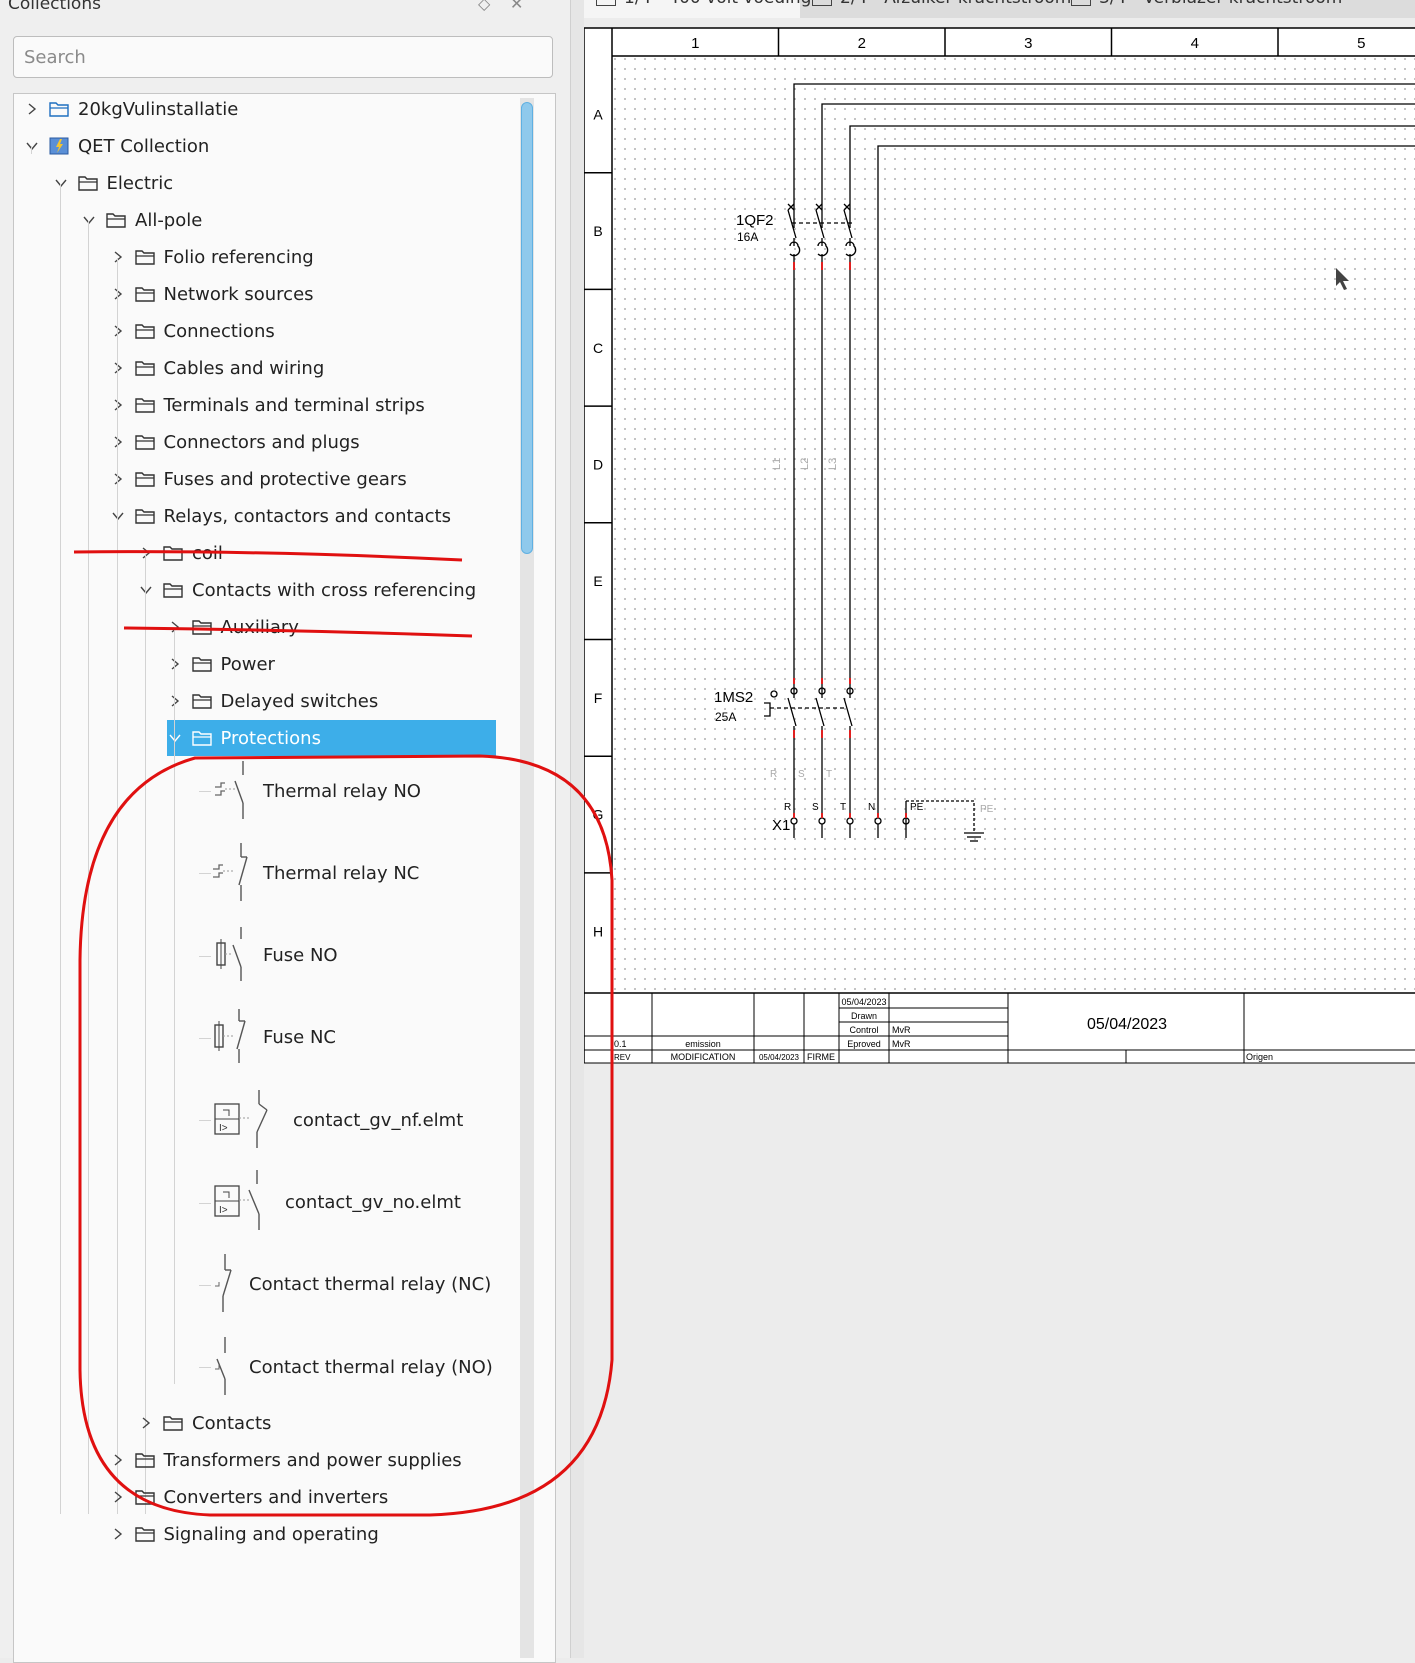  What do you see at coordinates (280, 516) in the screenshot?
I see `tree-item-relays-contactors-and-contacts: Relays, contactors and contacts` at bounding box center [280, 516].